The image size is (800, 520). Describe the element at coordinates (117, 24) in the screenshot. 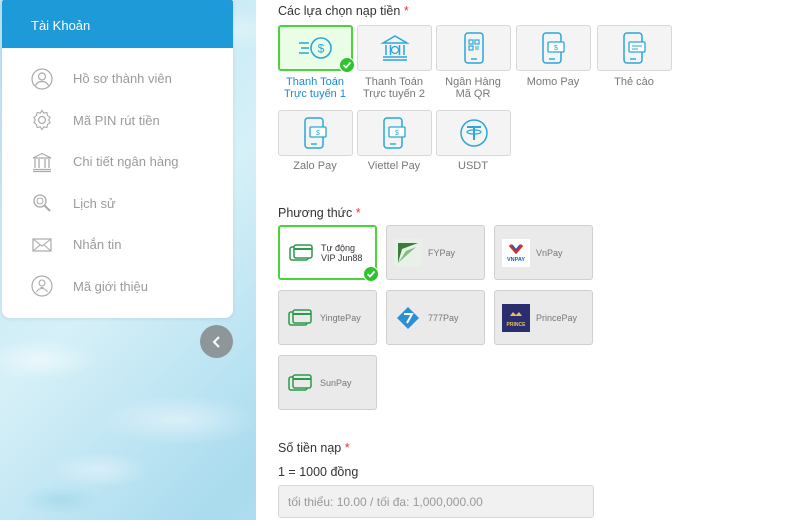

I see `sidebar-header: Tài Khoản` at that location.